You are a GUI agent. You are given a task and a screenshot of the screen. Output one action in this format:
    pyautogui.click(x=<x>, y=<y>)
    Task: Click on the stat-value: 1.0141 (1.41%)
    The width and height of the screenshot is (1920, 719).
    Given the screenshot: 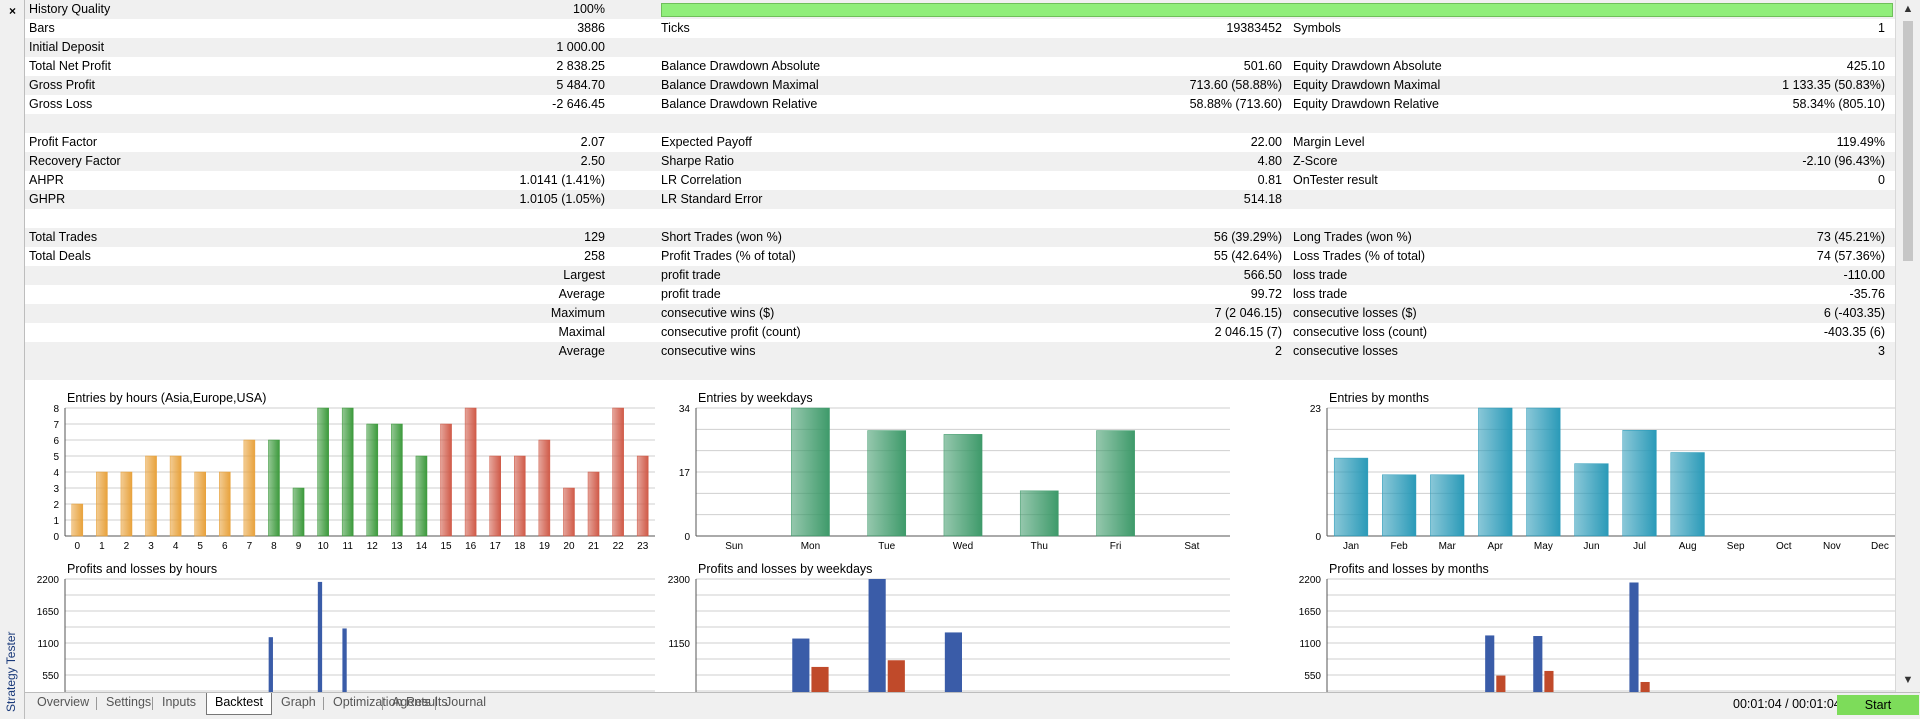 What is the action you would take?
    pyautogui.click(x=562, y=180)
    